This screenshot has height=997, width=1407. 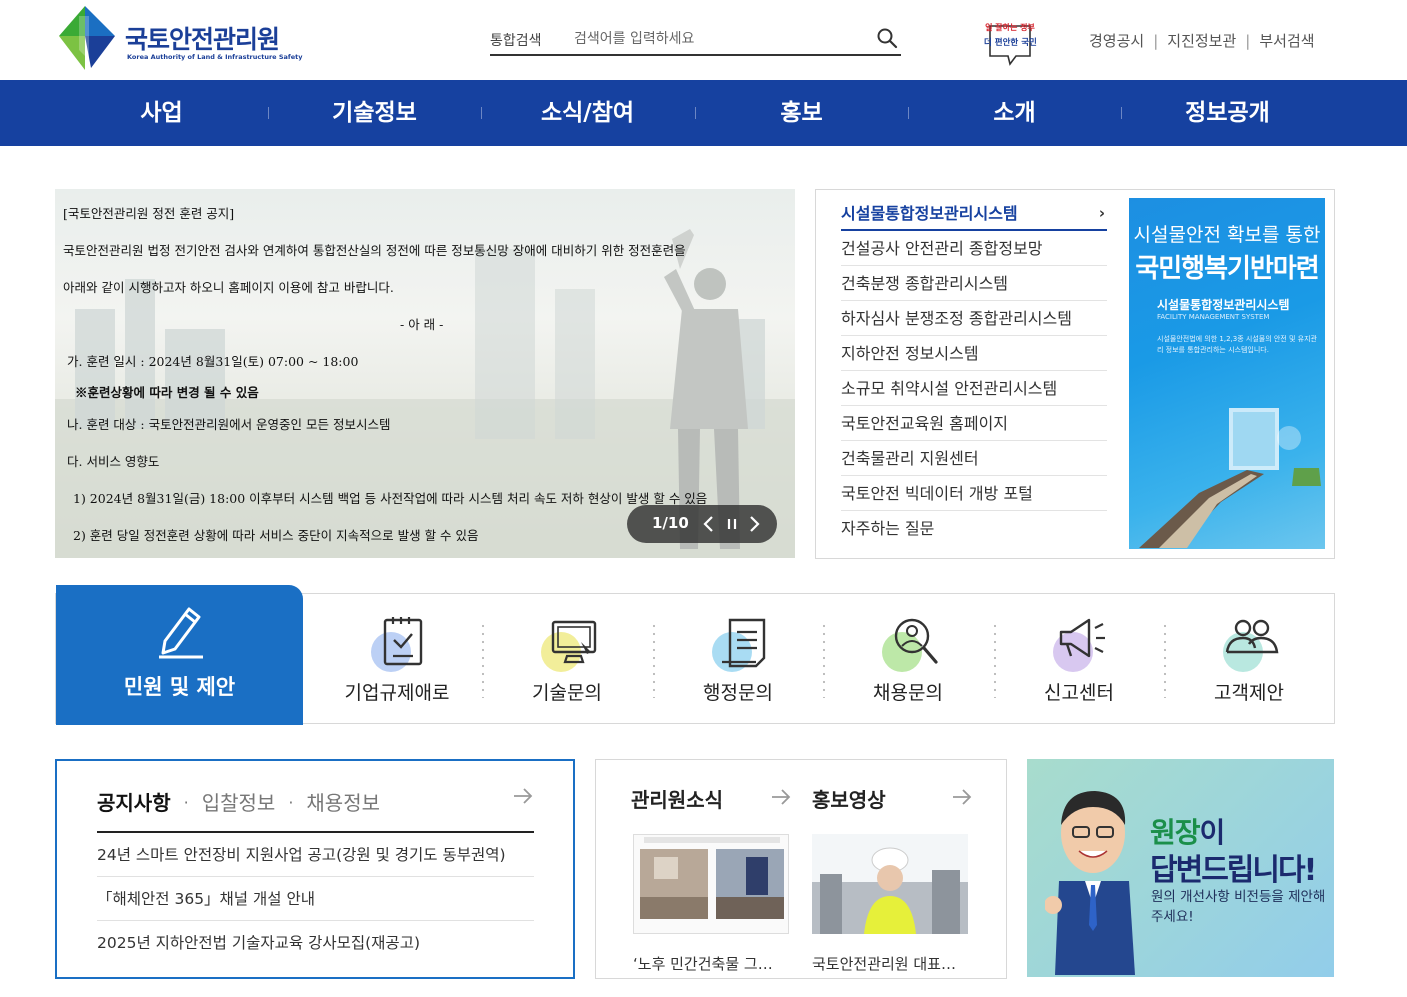 I want to click on sys-link-underground: 지하안전 정보시스템, so click(x=974, y=353).